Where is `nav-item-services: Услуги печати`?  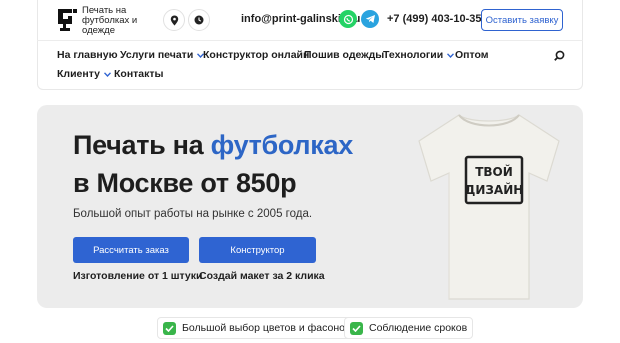
nav-item-services: Услуги печати is located at coordinates (162, 55).